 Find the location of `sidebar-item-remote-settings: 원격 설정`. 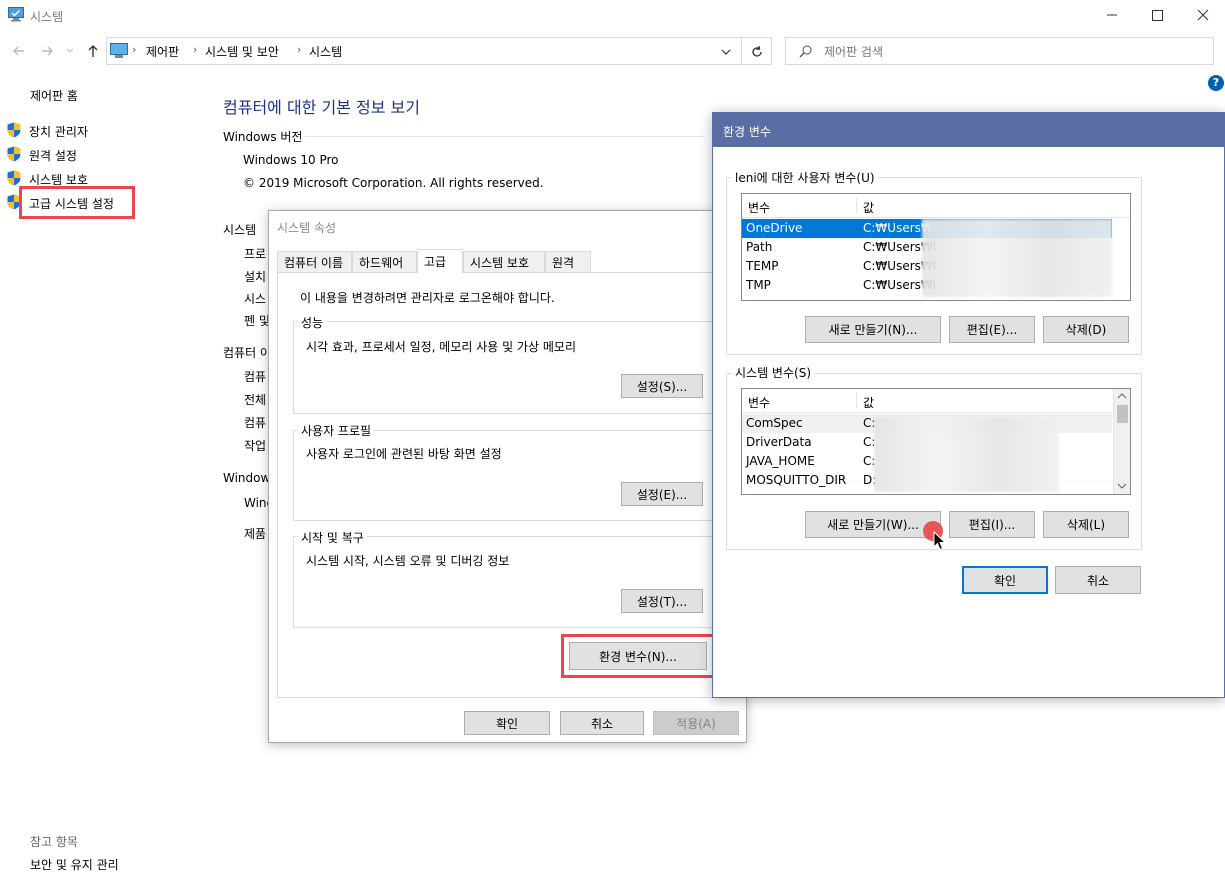

sidebar-item-remote-settings: 원격 설정 is located at coordinates (53, 155).